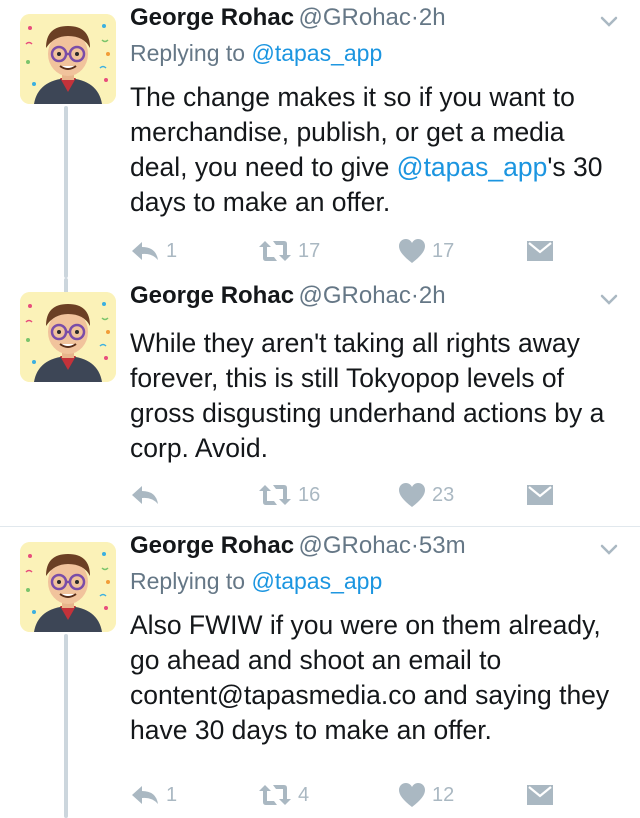  I want to click on retweet-button: 4, so click(283, 795).